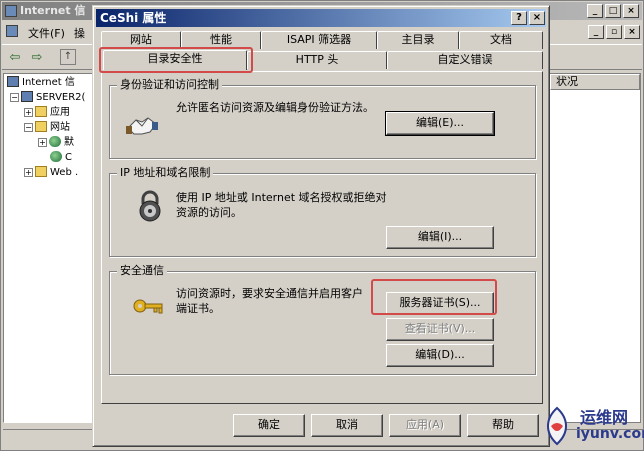 The width and height of the screenshot is (644, 451). What do you see at coordinates (434, 297) in the screenshot?
I see `highlight-box-server-cert` at bounding box center [434, 297].